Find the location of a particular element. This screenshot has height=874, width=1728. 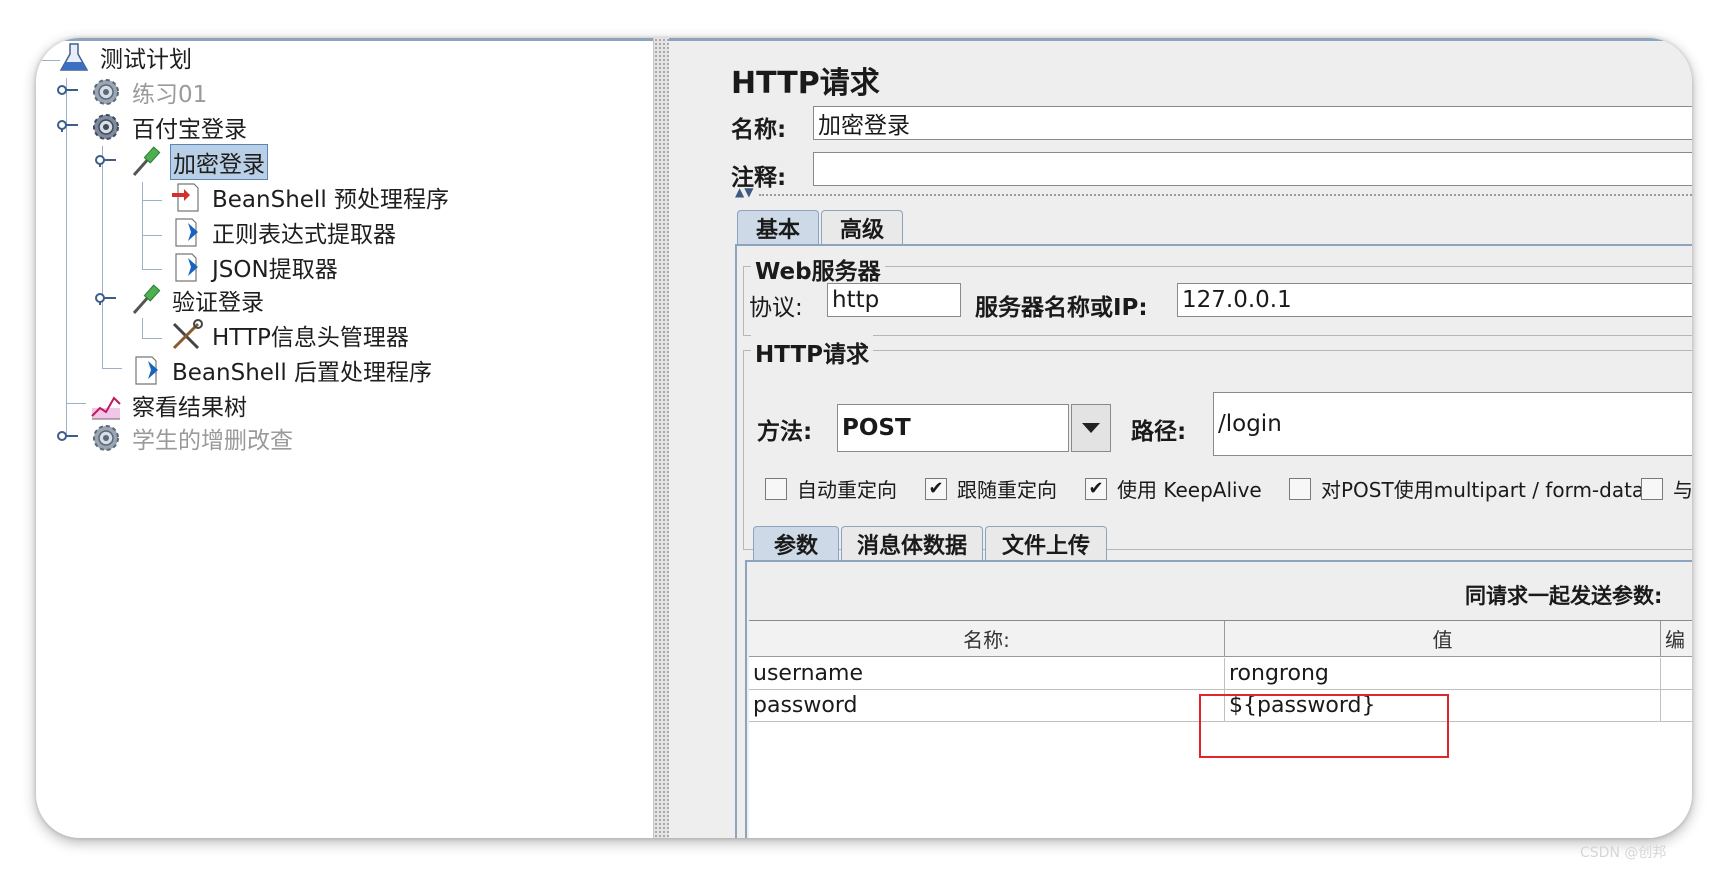

table-cell-name: username is located at coordinates (987, 674).